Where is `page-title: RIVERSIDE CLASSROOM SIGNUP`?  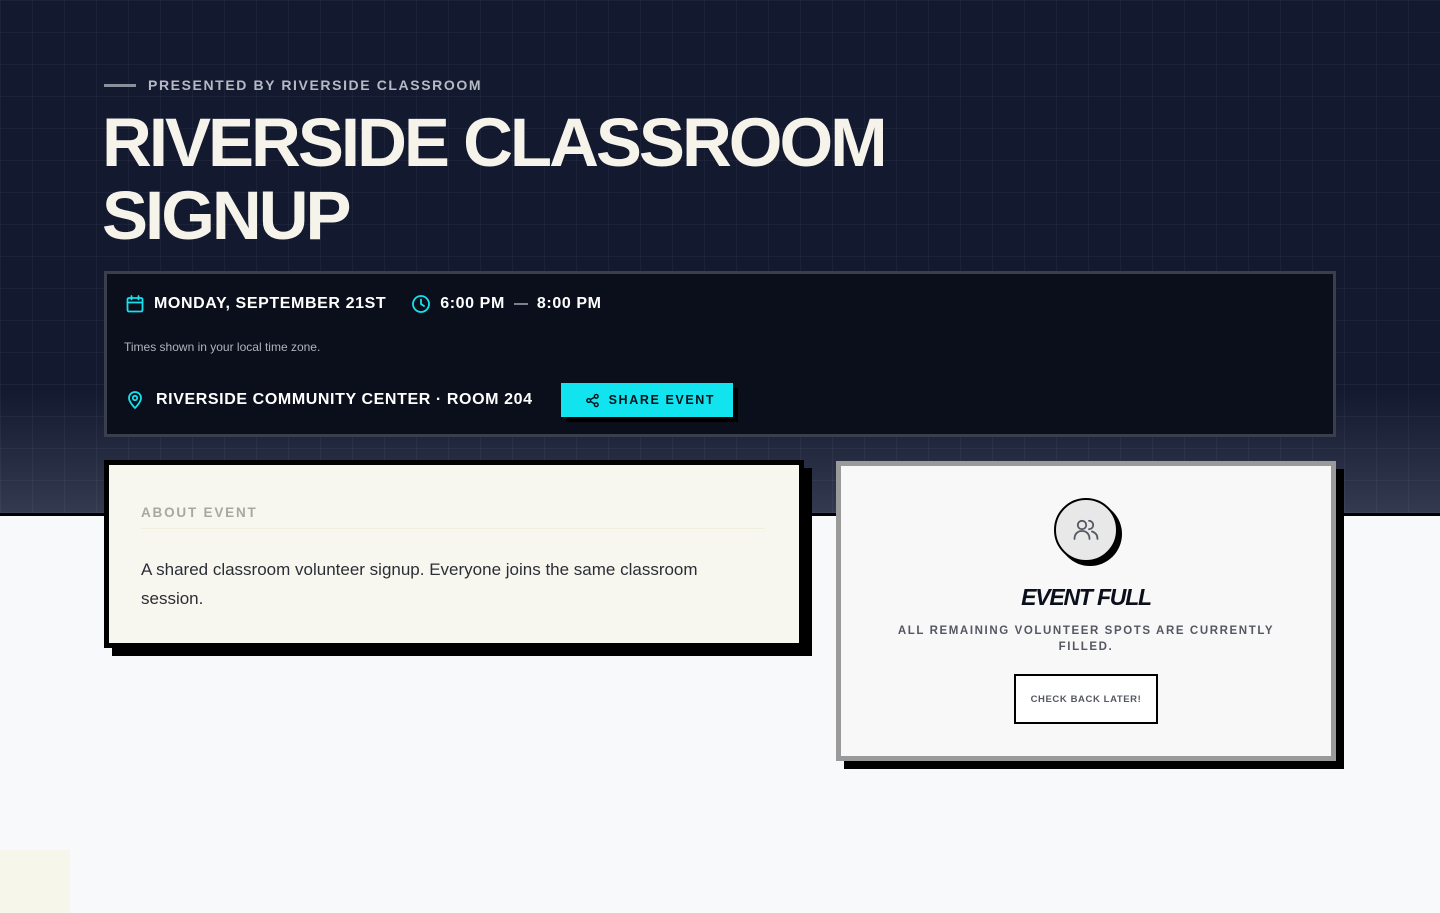
page-title: RIVERSIDE CLASSROOM SIGNUP is located at coordinates (552, 179).